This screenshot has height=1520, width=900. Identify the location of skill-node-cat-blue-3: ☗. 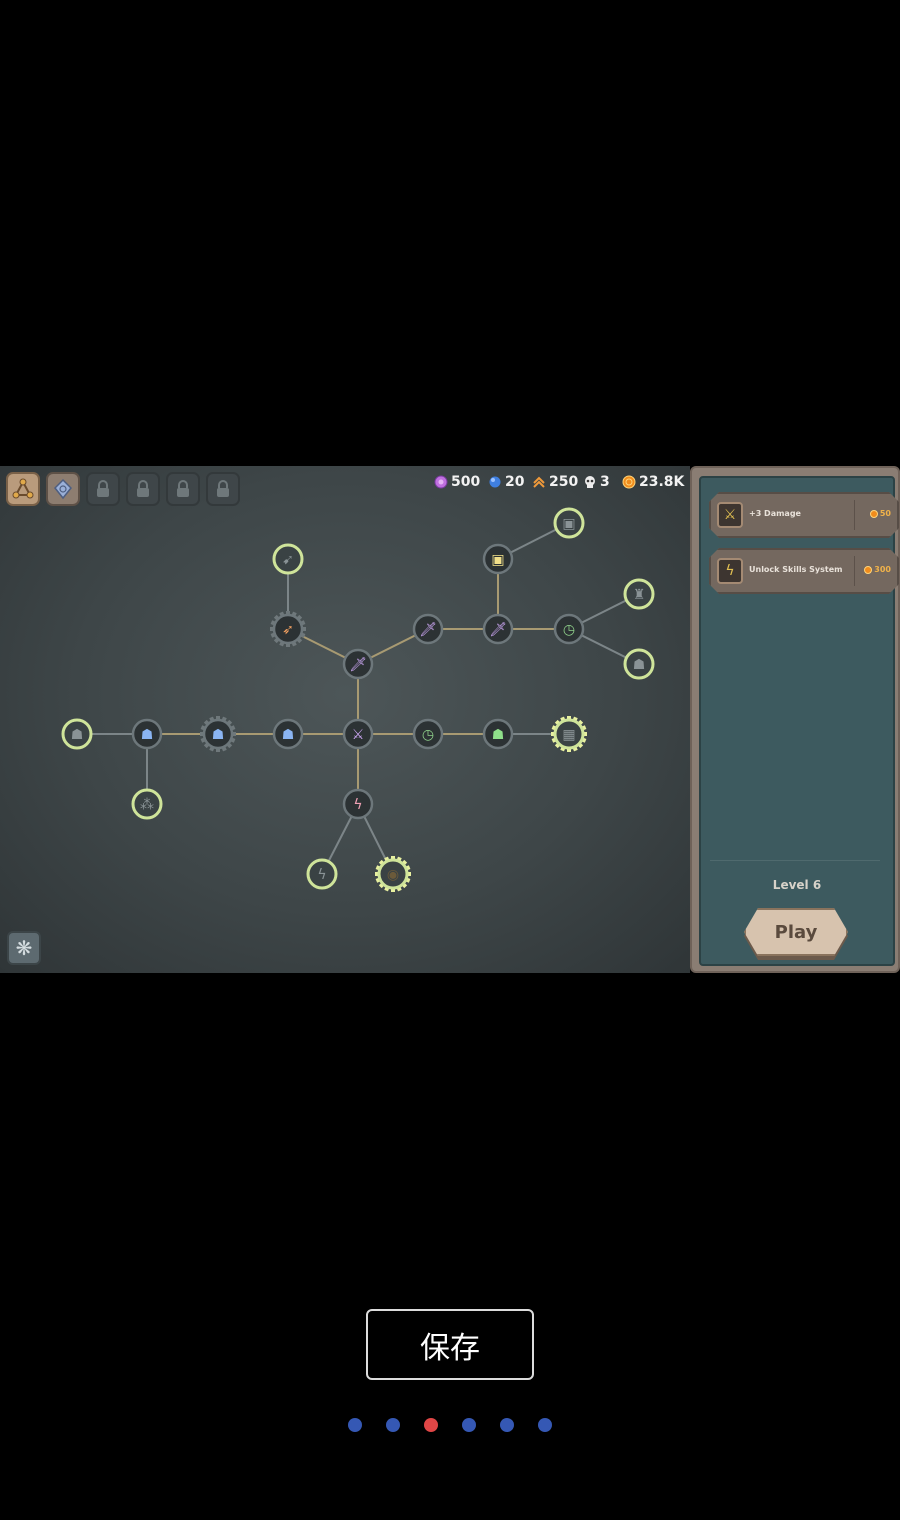
(288, 734).